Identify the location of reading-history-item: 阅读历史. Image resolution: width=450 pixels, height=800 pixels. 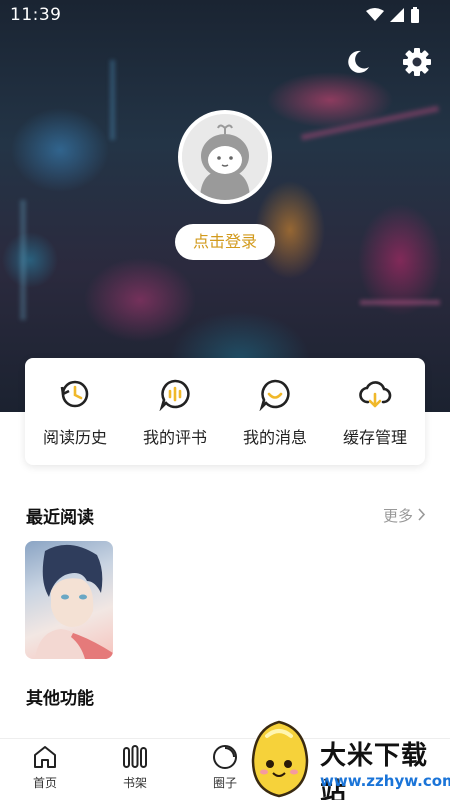
(75, 411).